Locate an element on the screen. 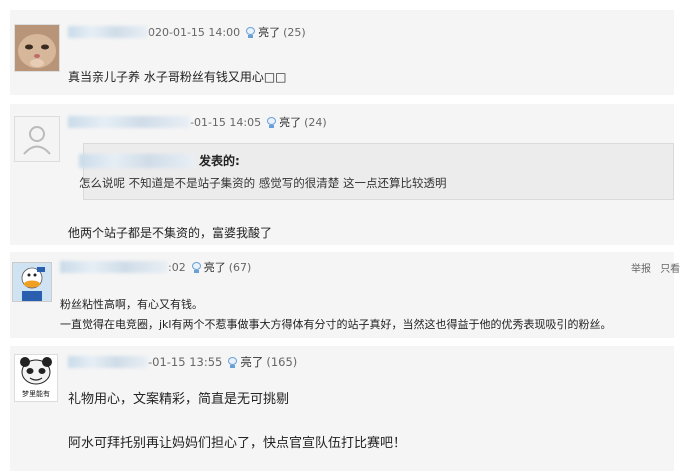  cat-avatar-image is located at coordinates (37, 48).